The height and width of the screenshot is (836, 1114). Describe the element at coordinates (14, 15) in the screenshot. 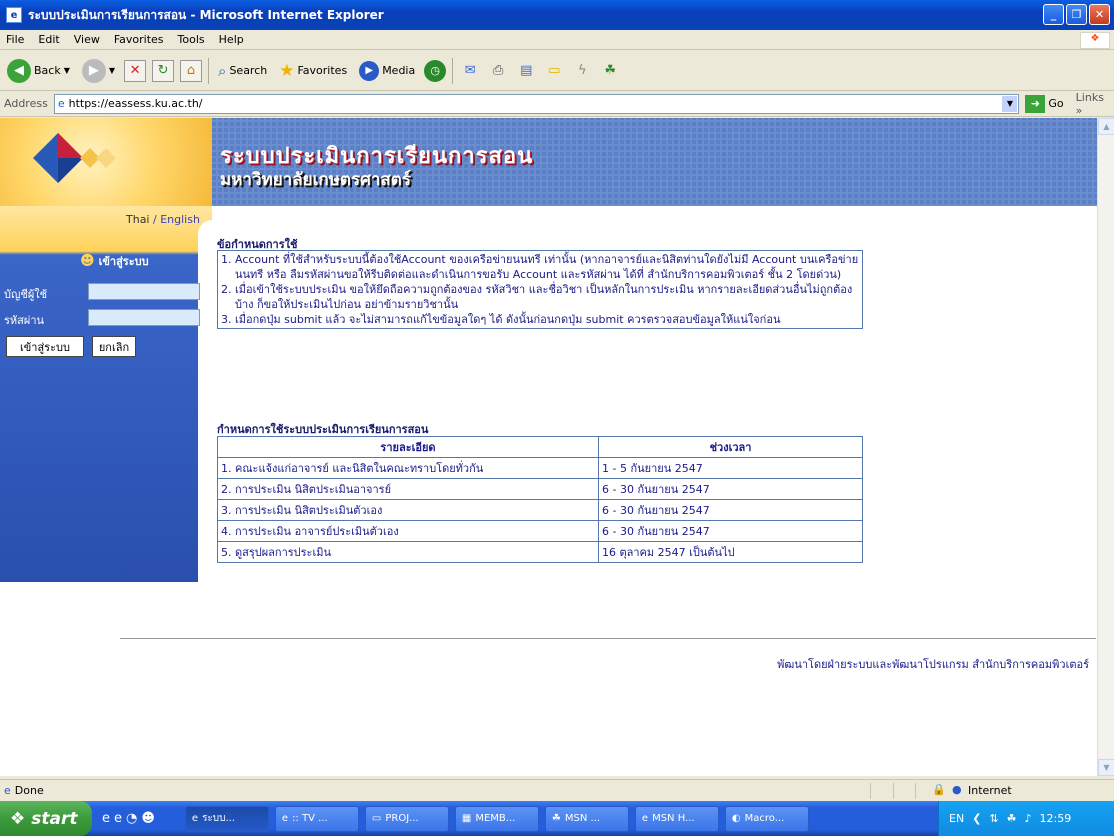

I see `ie-icon: e` at that location.